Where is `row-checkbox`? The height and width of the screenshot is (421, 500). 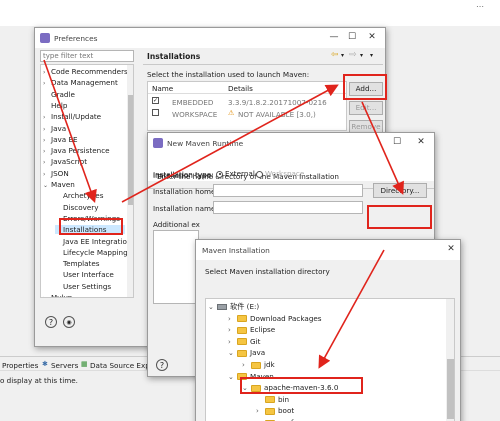 row-checkbox is located at coordinates (155, 112).